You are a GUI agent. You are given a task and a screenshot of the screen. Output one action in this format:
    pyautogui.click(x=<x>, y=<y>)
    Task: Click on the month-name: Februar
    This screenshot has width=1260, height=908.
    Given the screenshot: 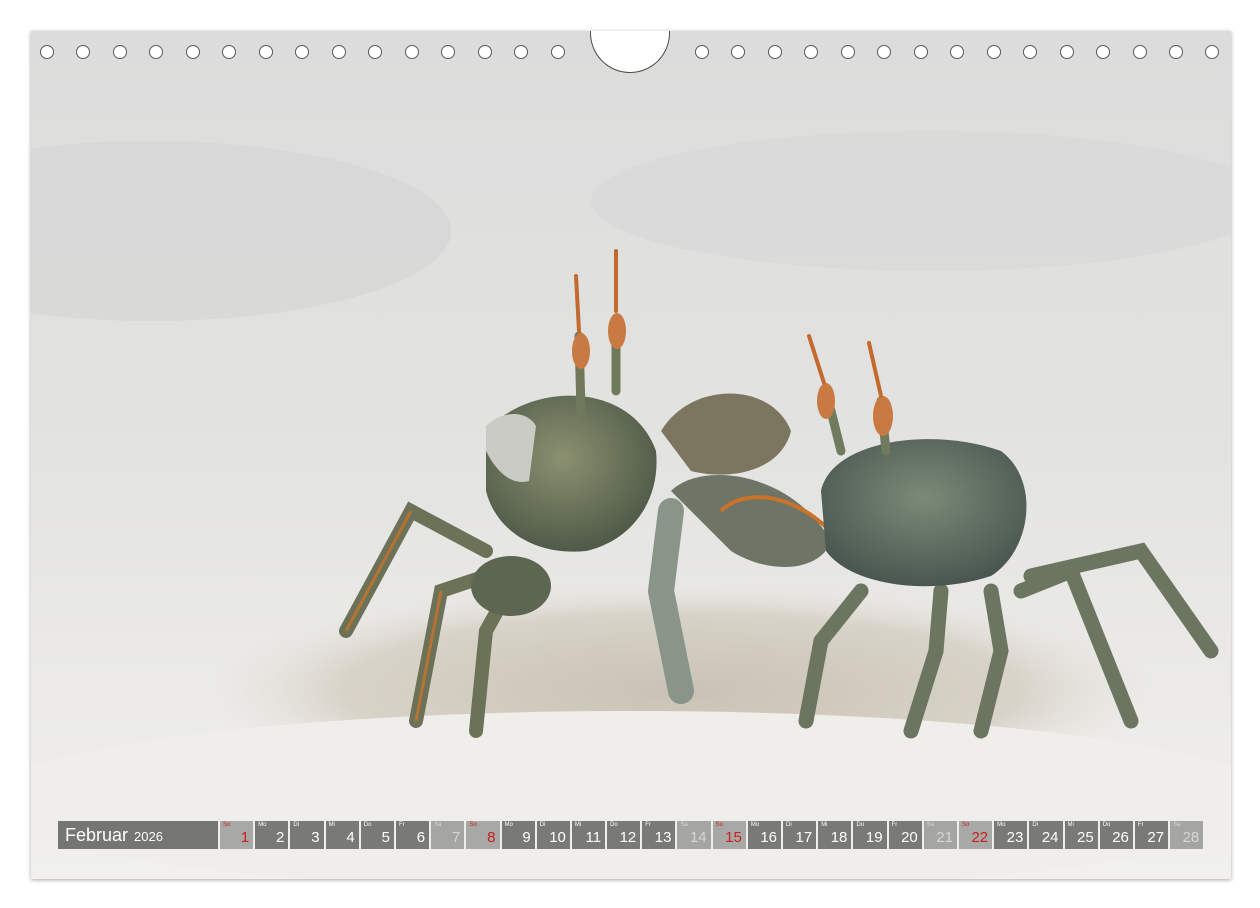 What is the action you would take?
    pyautogui.click(x=97, y=834)
    